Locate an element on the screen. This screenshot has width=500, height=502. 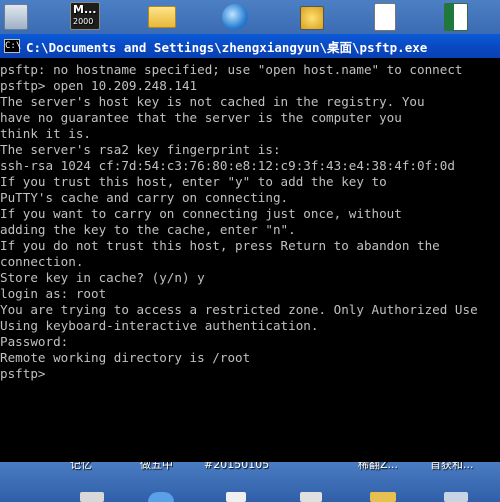
drive-icon is located at coordinates (16, 17).